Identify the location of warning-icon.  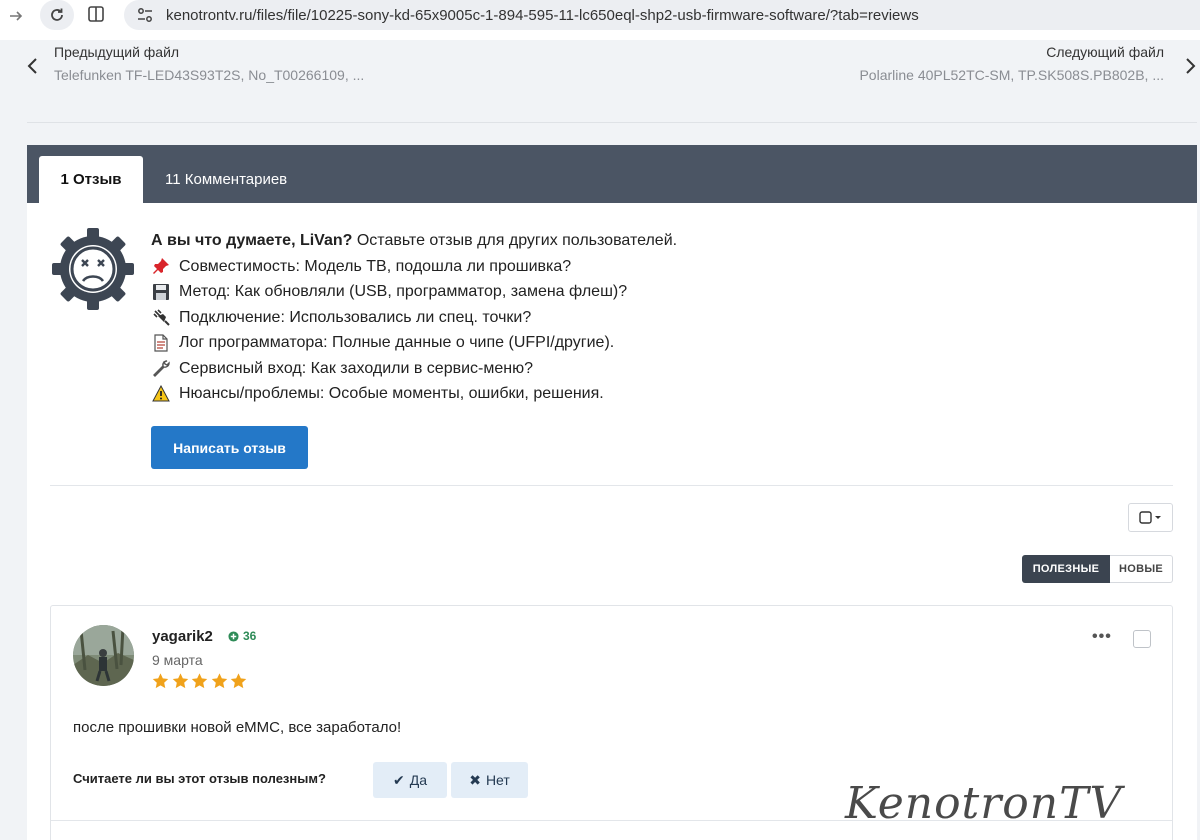
(161, 394).